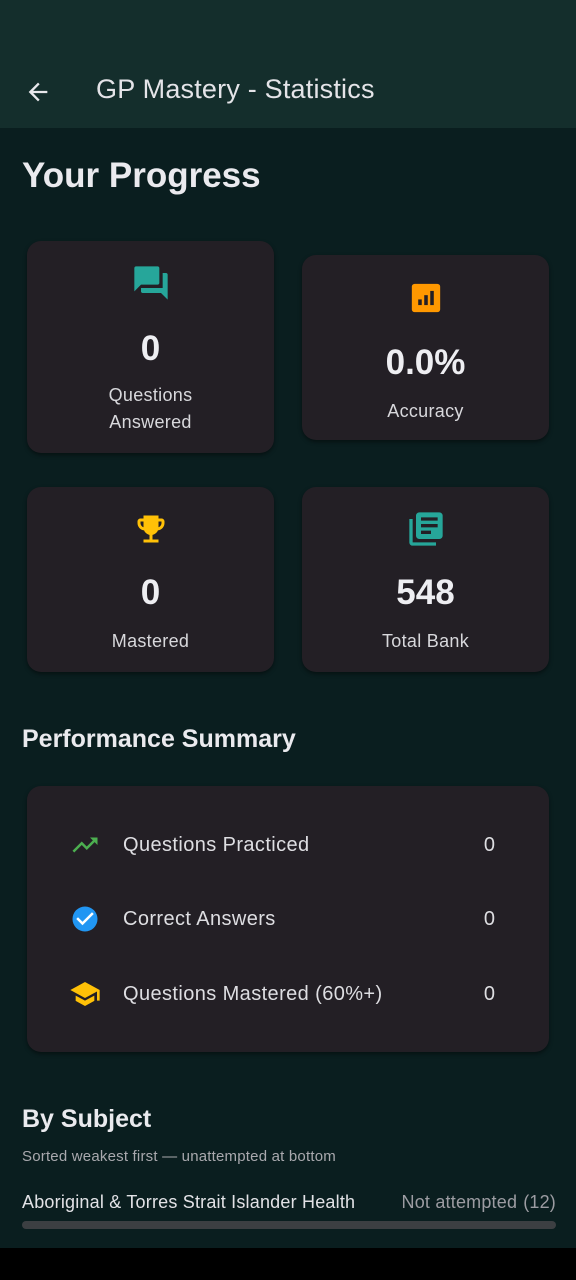 The width and height of the screenshot is (576, 1280). Describe the element at coordinates (425, 411) in the screenshot. I see `accuracy-label: Accuracy` at that location.